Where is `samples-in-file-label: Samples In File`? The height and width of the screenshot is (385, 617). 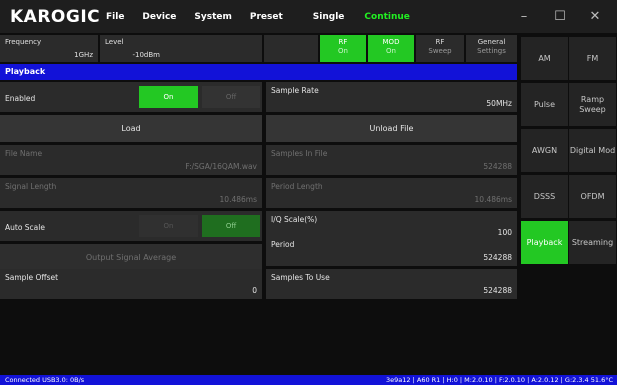
samples-in-file-label: Samples In File is located at coordinates (299, 153).